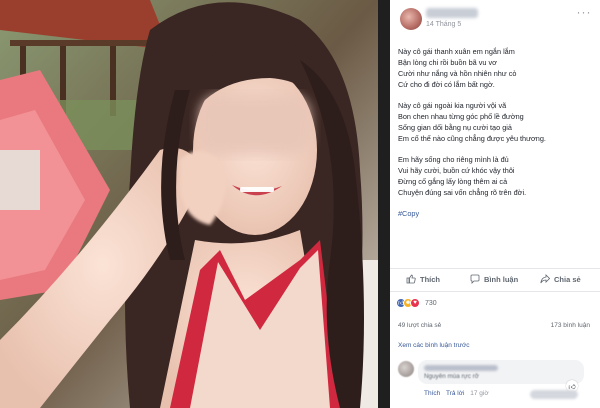 This screenshot has height=408, width=600. I want to click on comment-text: Nguyên mùa rực rỡ, so click(451, 376).